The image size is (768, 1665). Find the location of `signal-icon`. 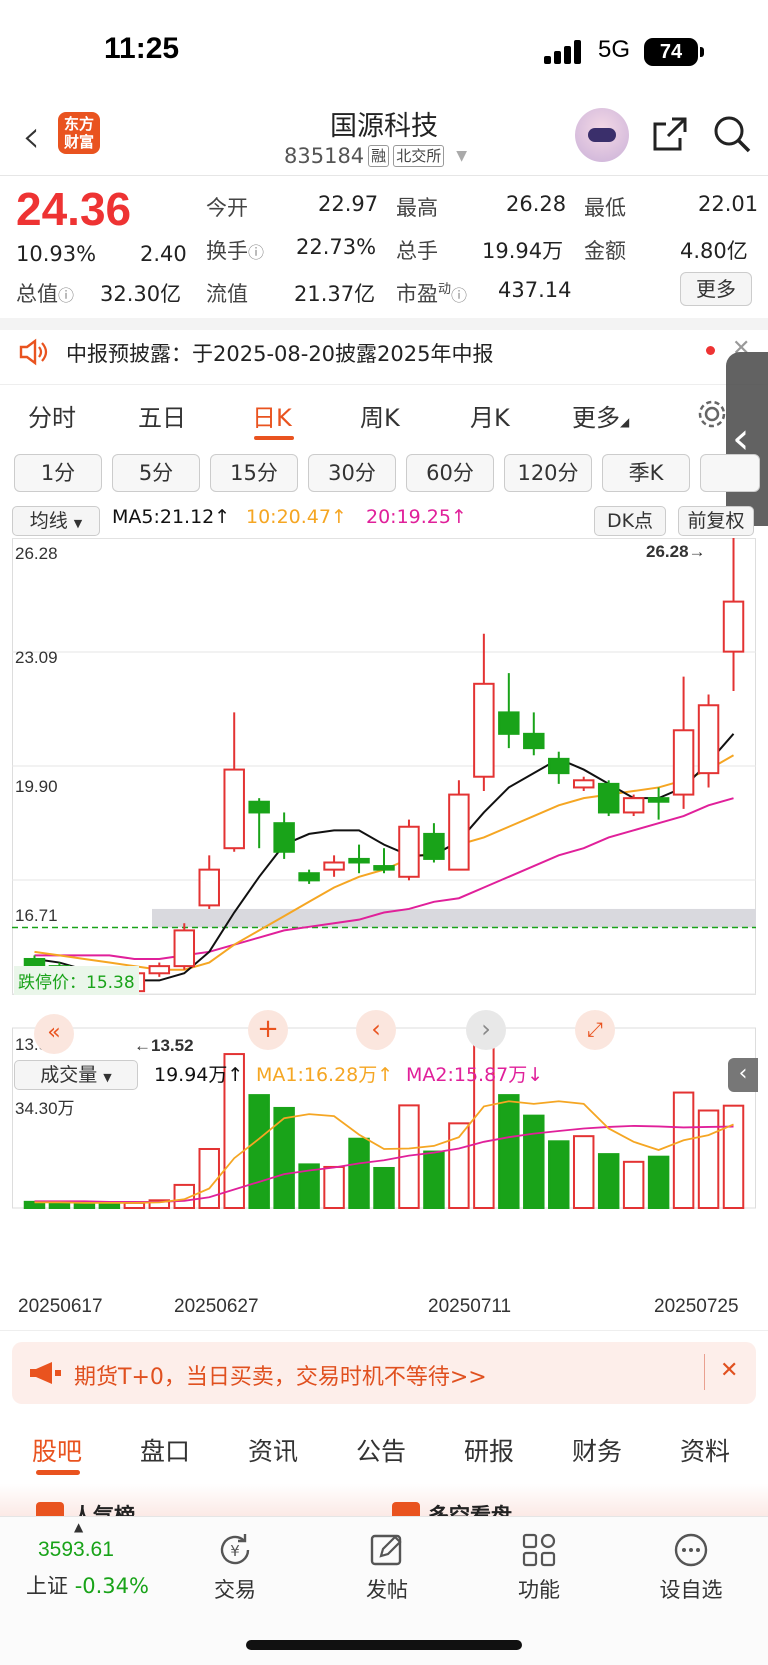

signal-icon is located at coordinates (564, 52).